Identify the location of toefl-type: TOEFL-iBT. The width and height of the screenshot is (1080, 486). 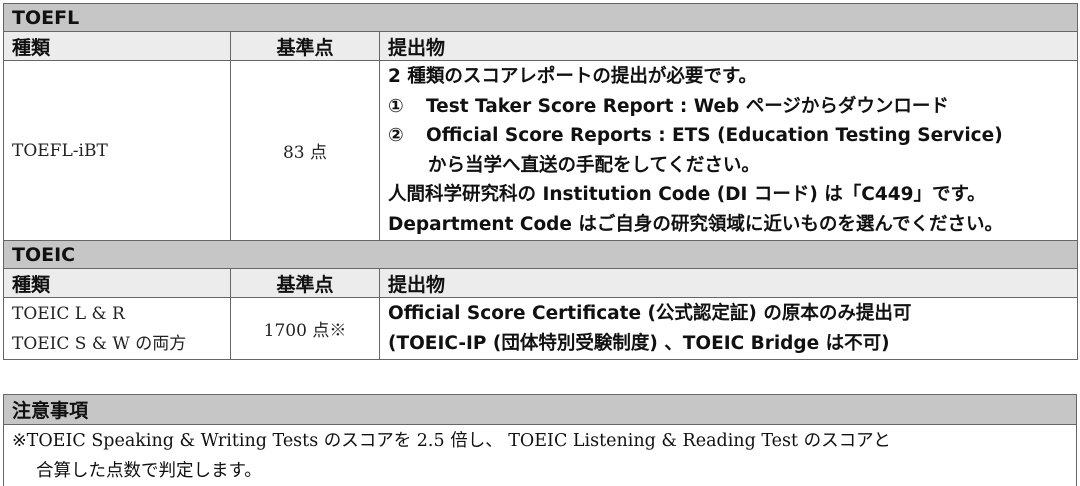
(117, 150).